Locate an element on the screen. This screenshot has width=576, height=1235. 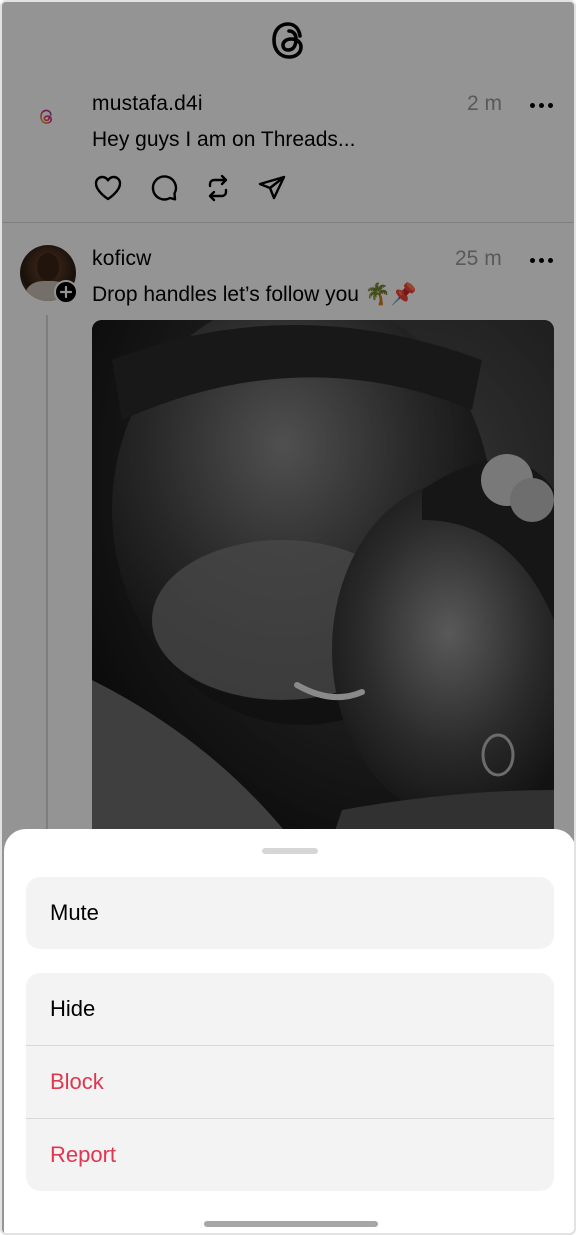
menu-group-primary: Mute is located at coordinates (290, 913).